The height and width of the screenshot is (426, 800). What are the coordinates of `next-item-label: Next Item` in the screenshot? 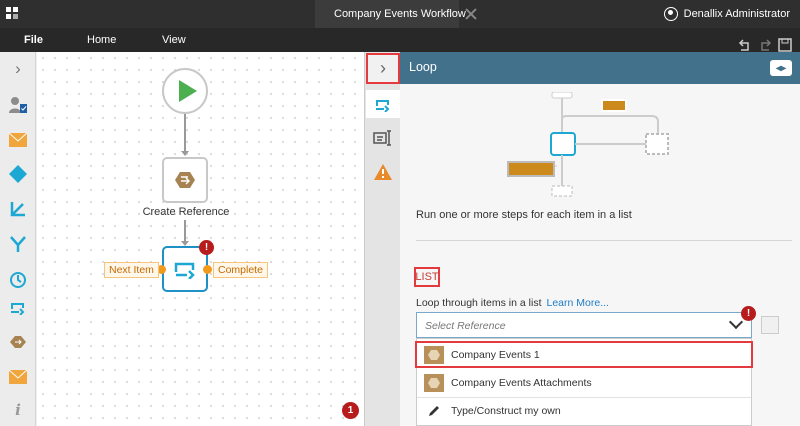 It's located at (131, 270).